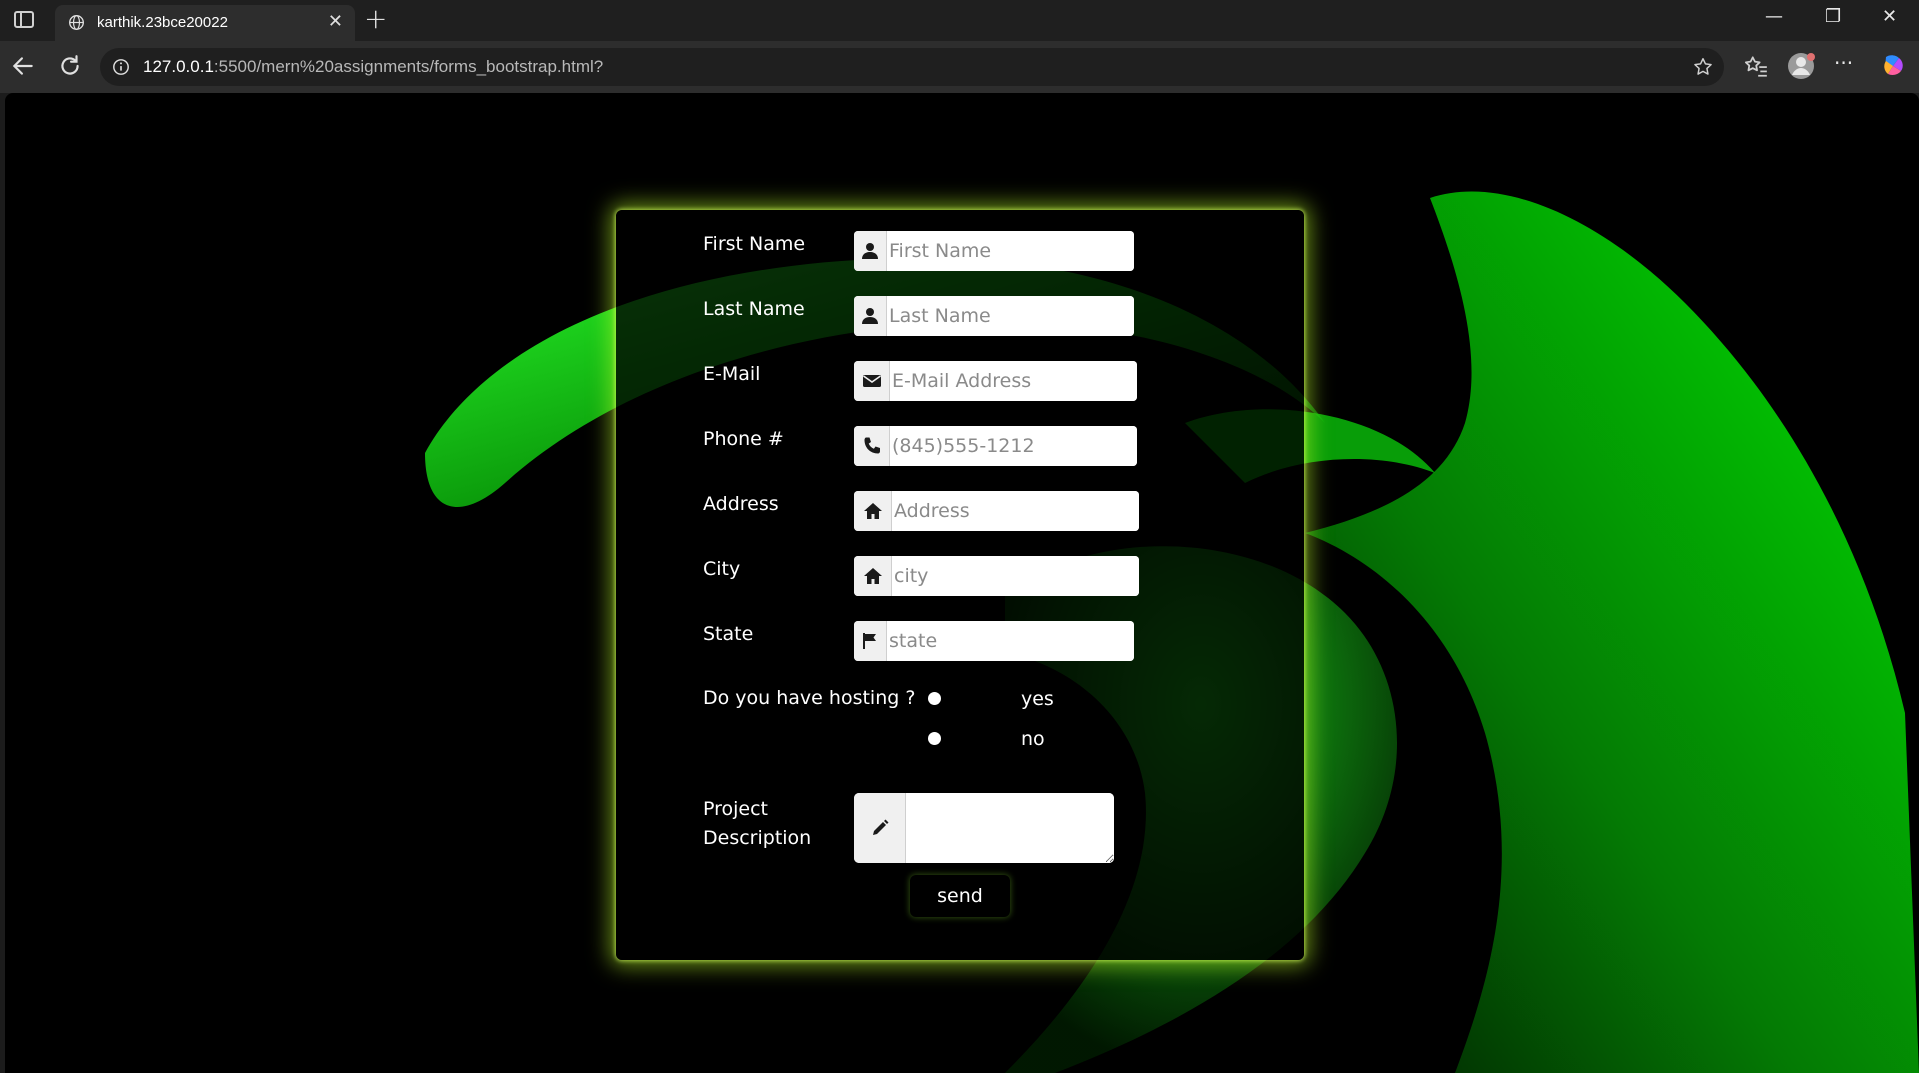  I want to click on email-input, so click(1013, 381).